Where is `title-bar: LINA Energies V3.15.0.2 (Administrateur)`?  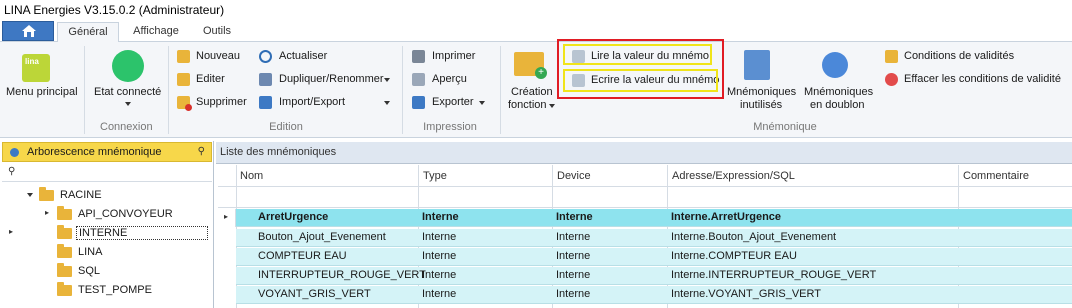
title-bar: LINA Energies V3.15.0.2 (Administrateur) is located at coordinates (536, 10).